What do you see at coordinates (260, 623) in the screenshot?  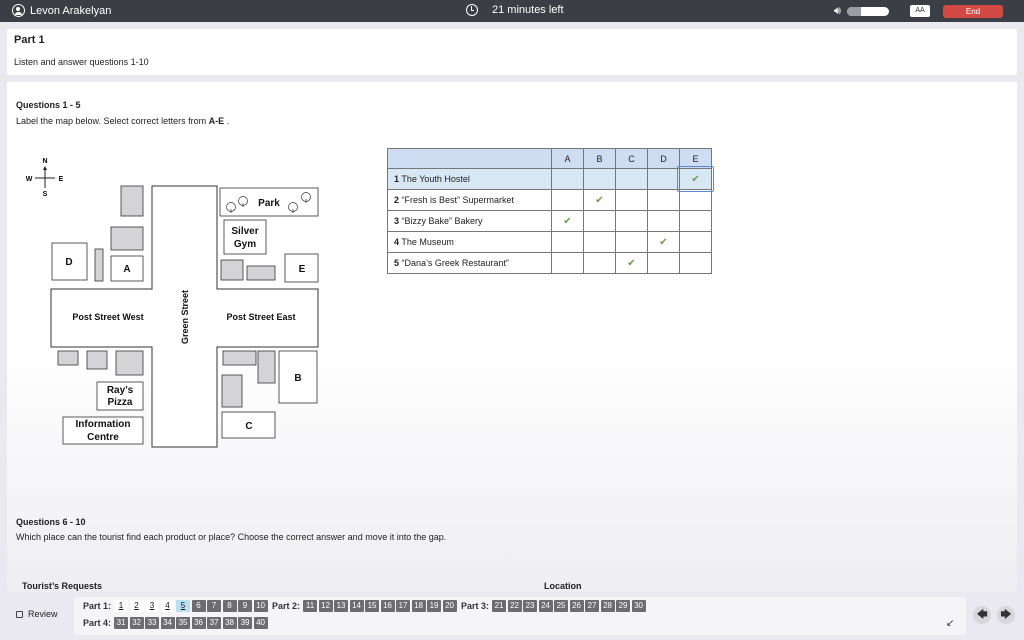 I see `question-nav-button: 40` at bounding box center [260, 623].